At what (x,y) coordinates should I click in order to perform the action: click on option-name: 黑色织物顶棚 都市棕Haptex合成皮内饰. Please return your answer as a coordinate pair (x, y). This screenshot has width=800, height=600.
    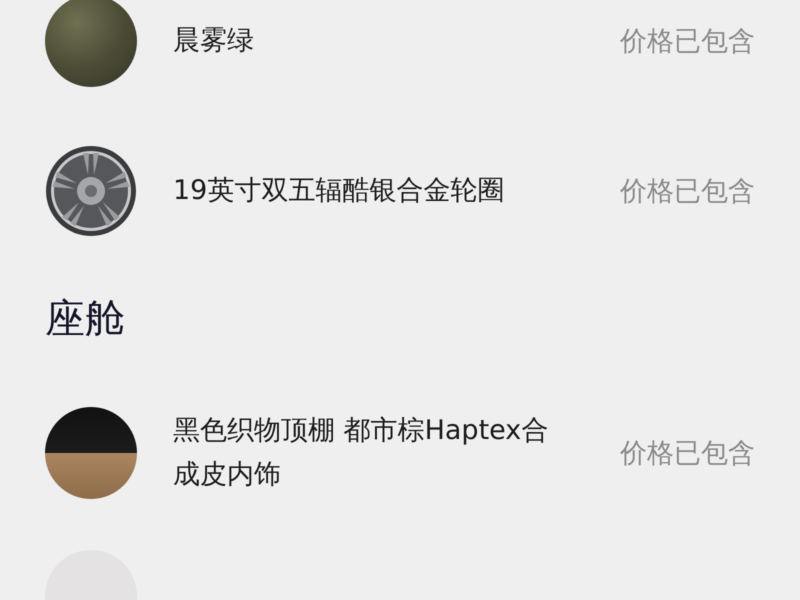
    Looking at the image, I should click on (361, 453).